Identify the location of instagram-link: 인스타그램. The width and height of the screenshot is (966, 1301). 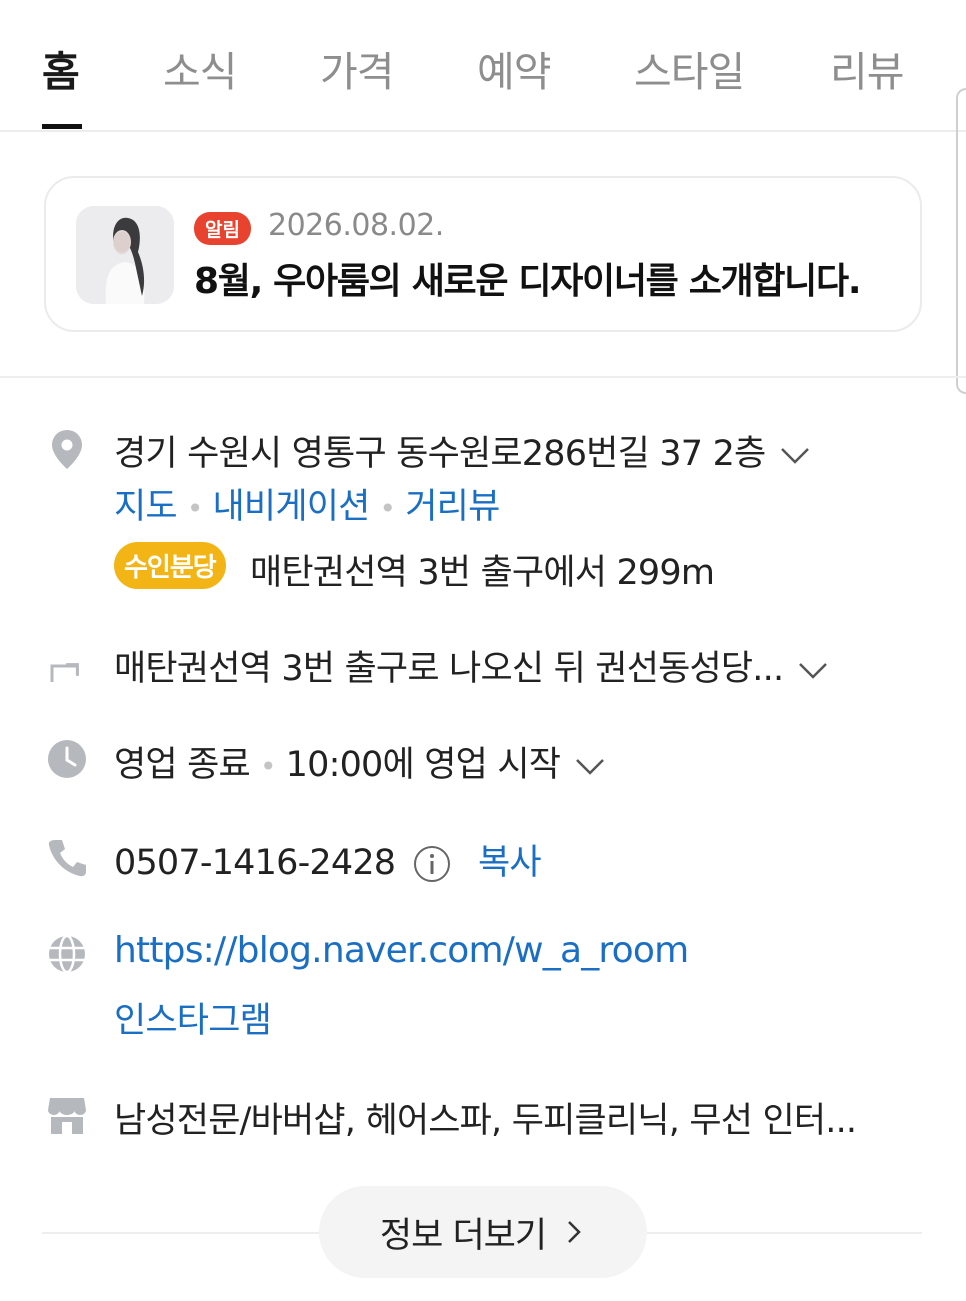
(193, 1017).